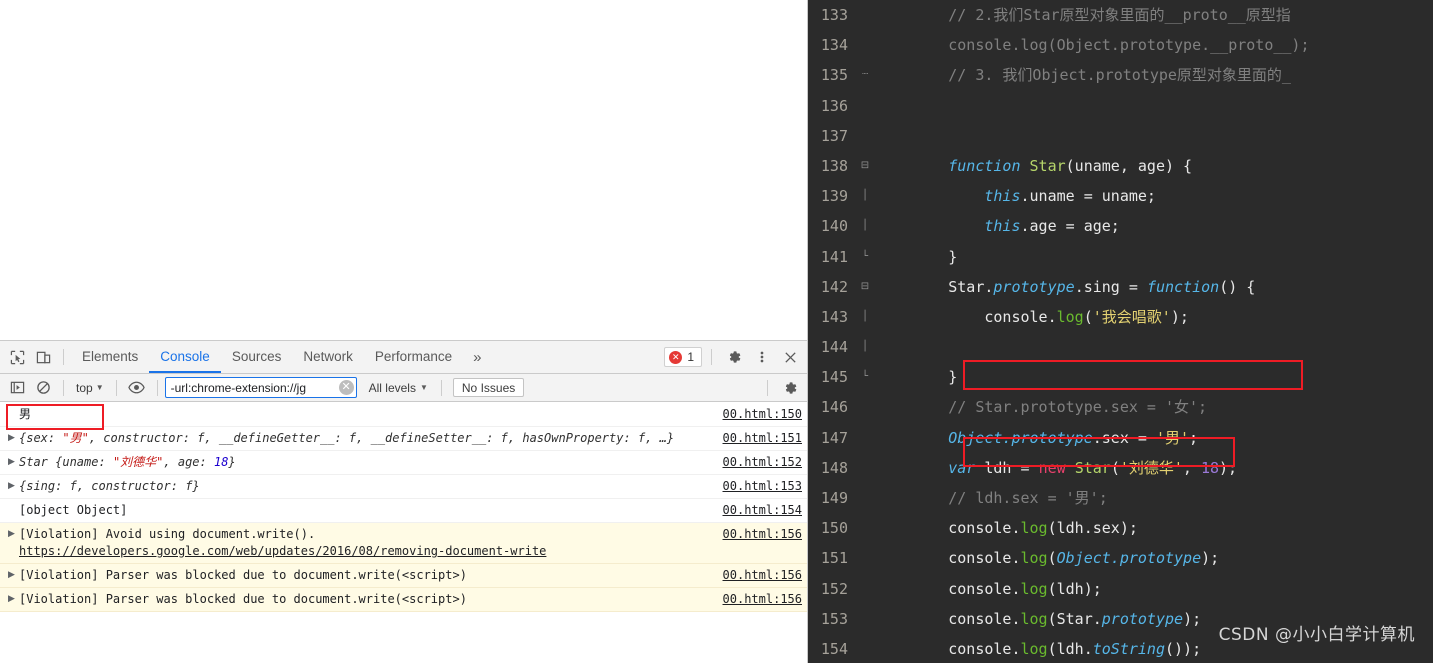  What do you see at coordinates (762, 486) in the screenshot?
I see `console-row-source-link: 00.html:153` at bounding box center [762, 486].